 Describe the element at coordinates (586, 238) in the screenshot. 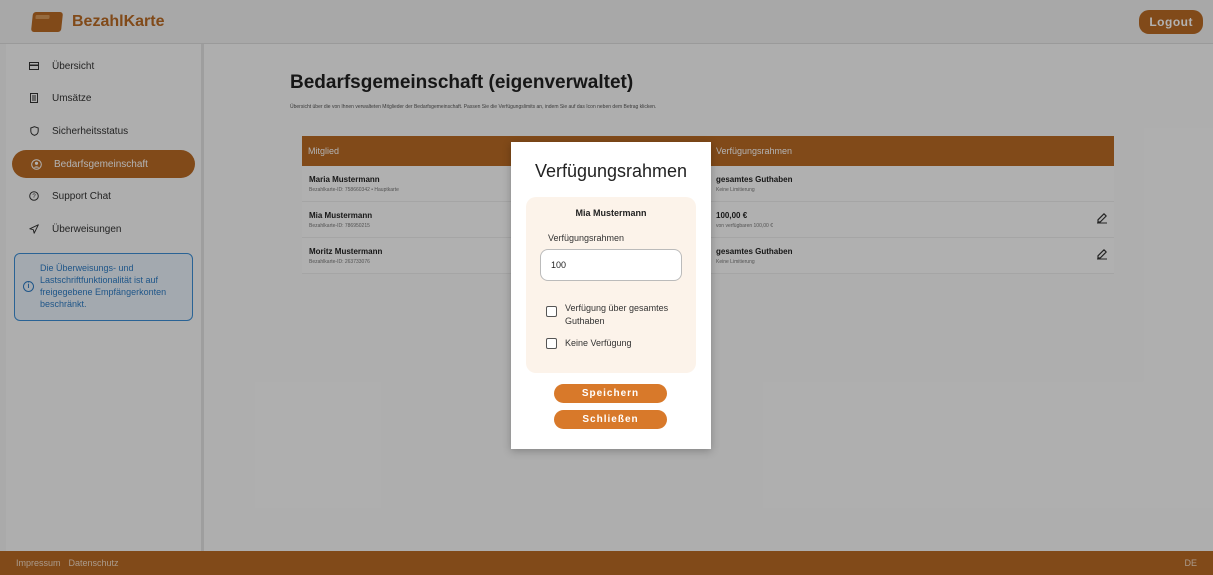

I see `limit-field-label: Verfügungsrahmen` at that location.